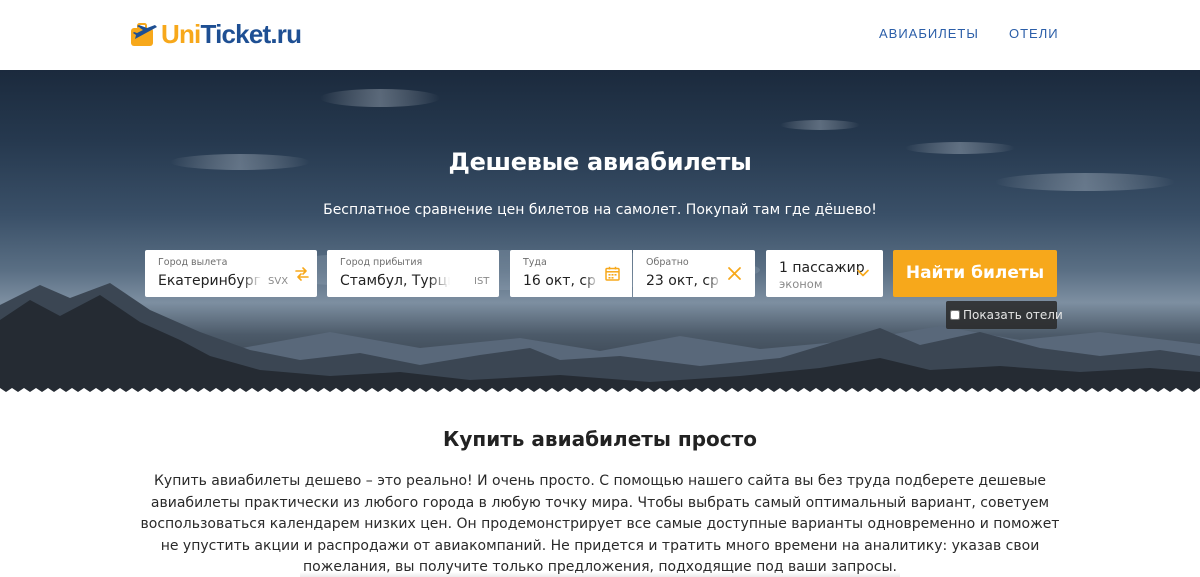 This screenshot has height=577, width=1200. Describe the element at coordinates (600, 574) in the screenshot. I see `bottom-shadow` at that location.